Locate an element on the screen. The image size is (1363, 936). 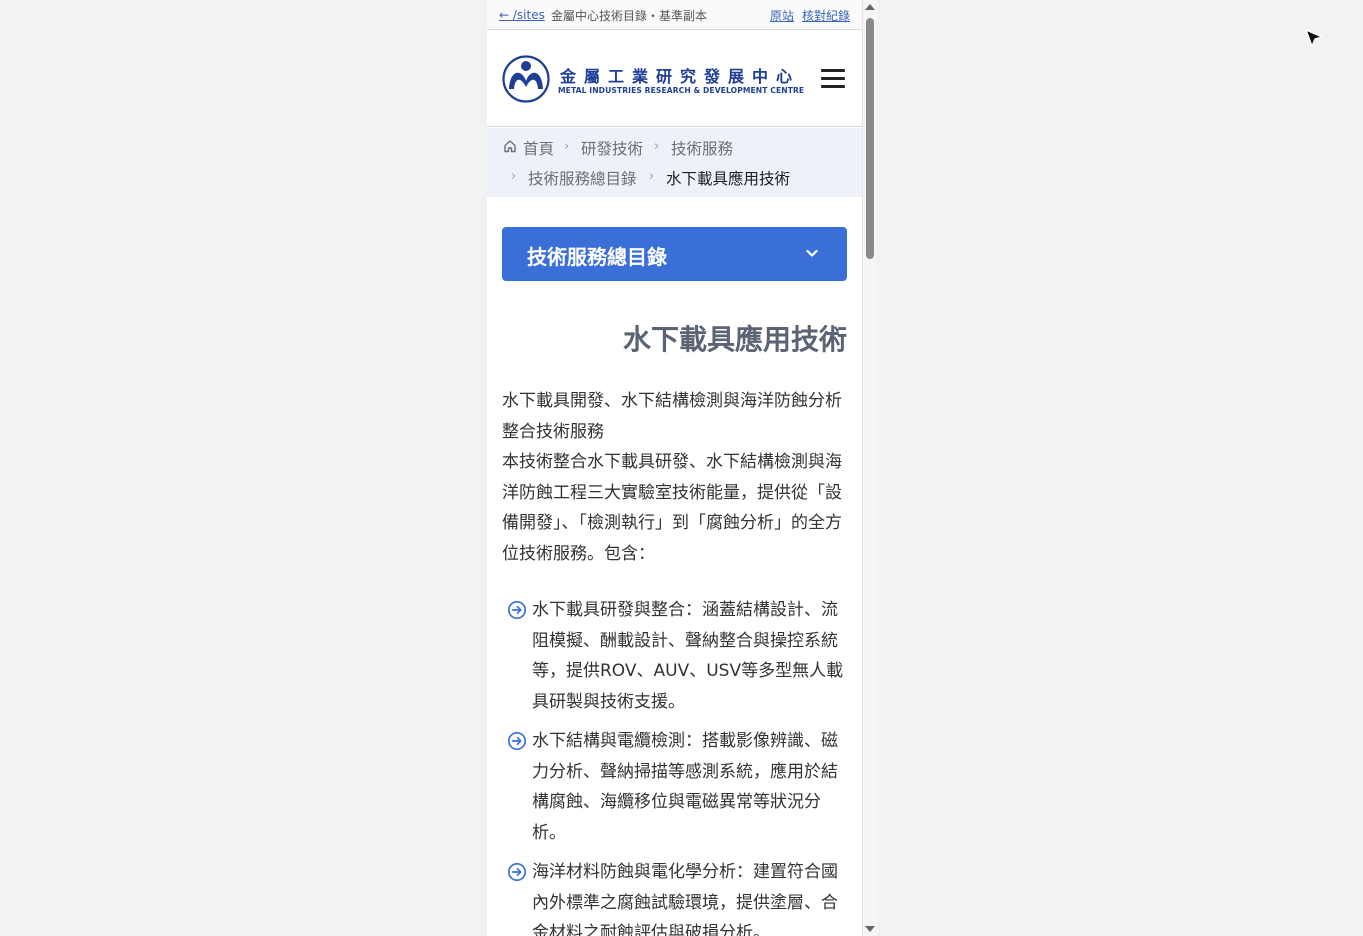
breadcrumb-rd-tech: 研發技術 is located at coordinates (612, 148).